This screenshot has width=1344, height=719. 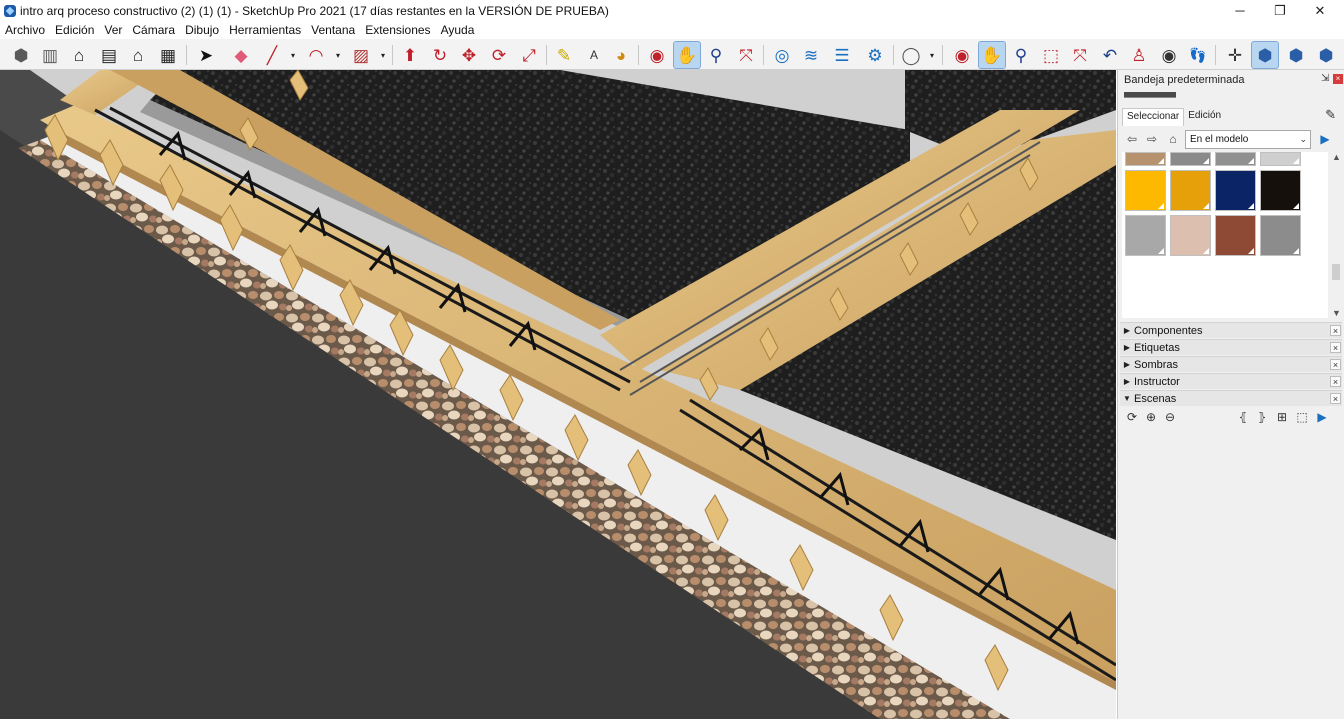 I want to click on orbit-tool-2-button: ◉, so click(x=962, y=55).